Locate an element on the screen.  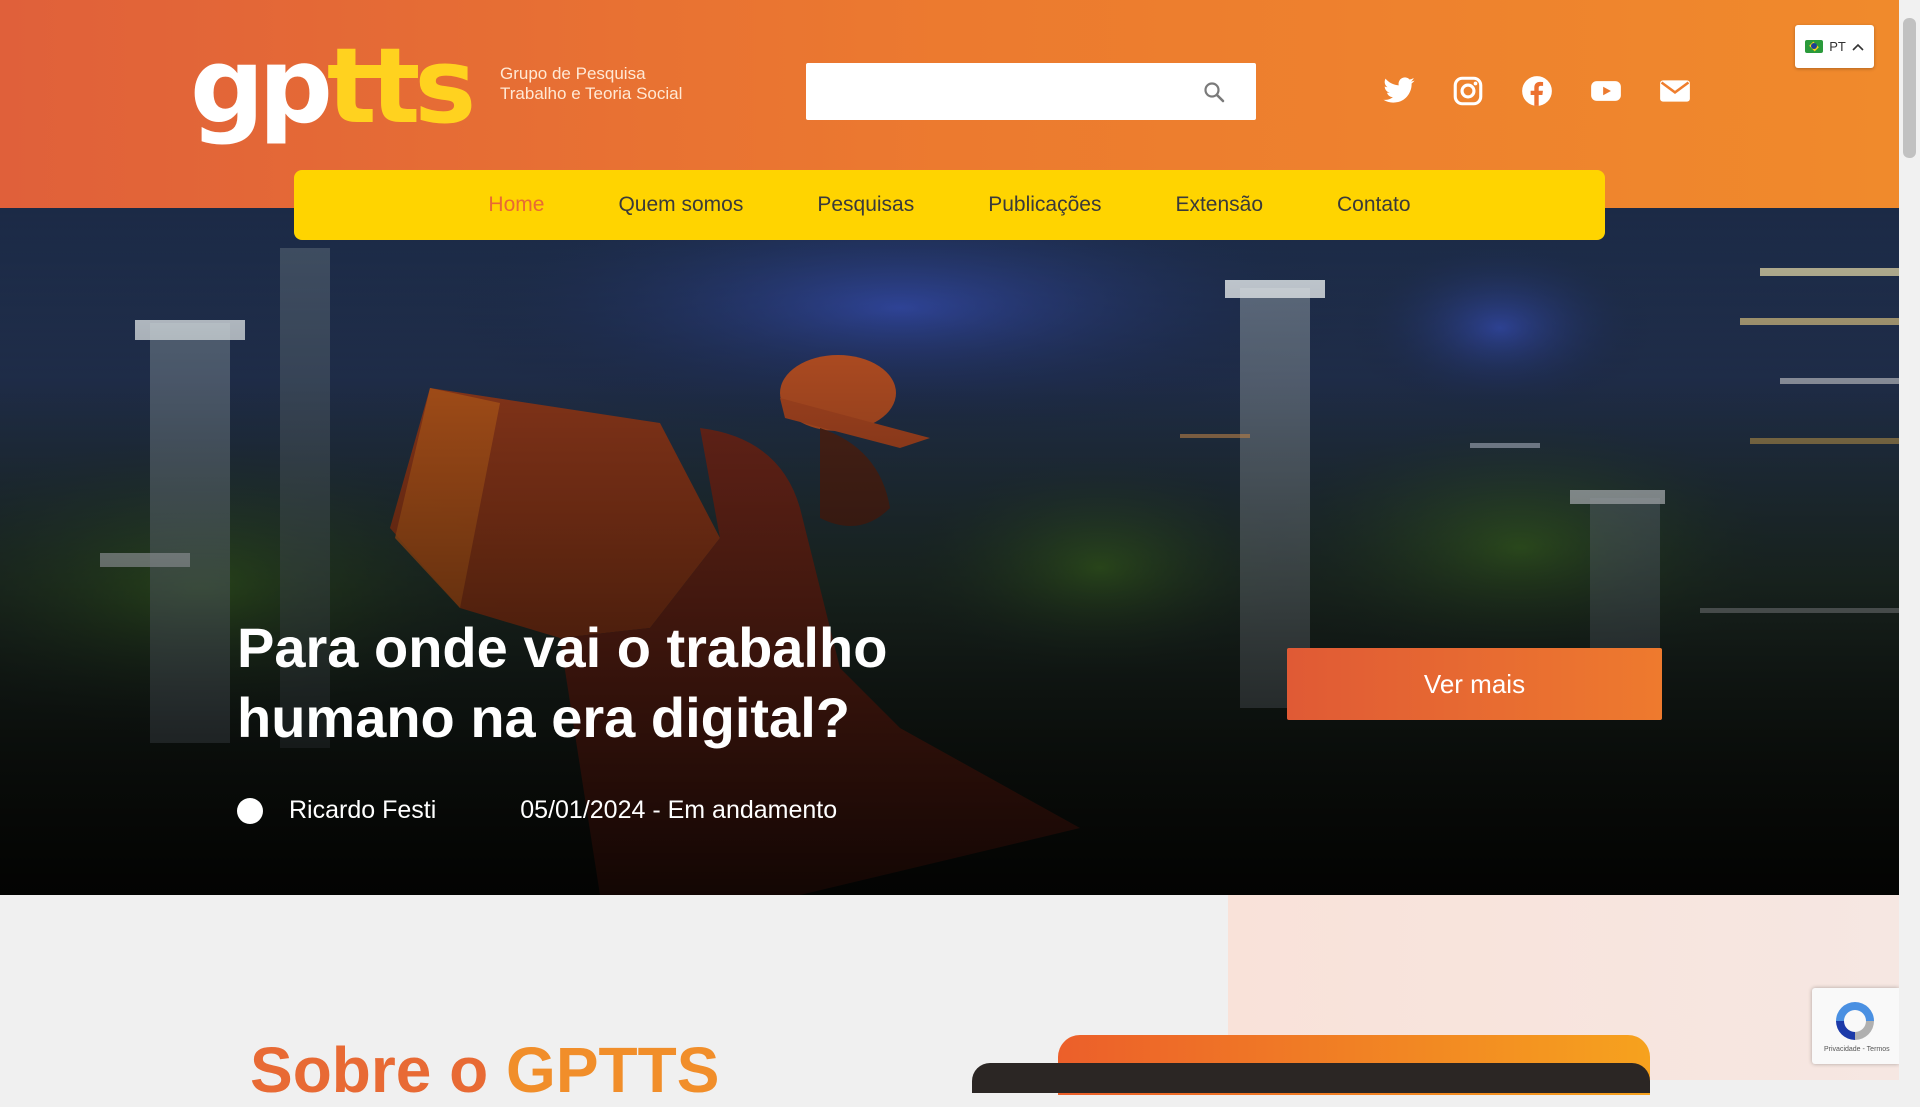
hero-author: Ricardo Festi is located at coordinates (362, 810).